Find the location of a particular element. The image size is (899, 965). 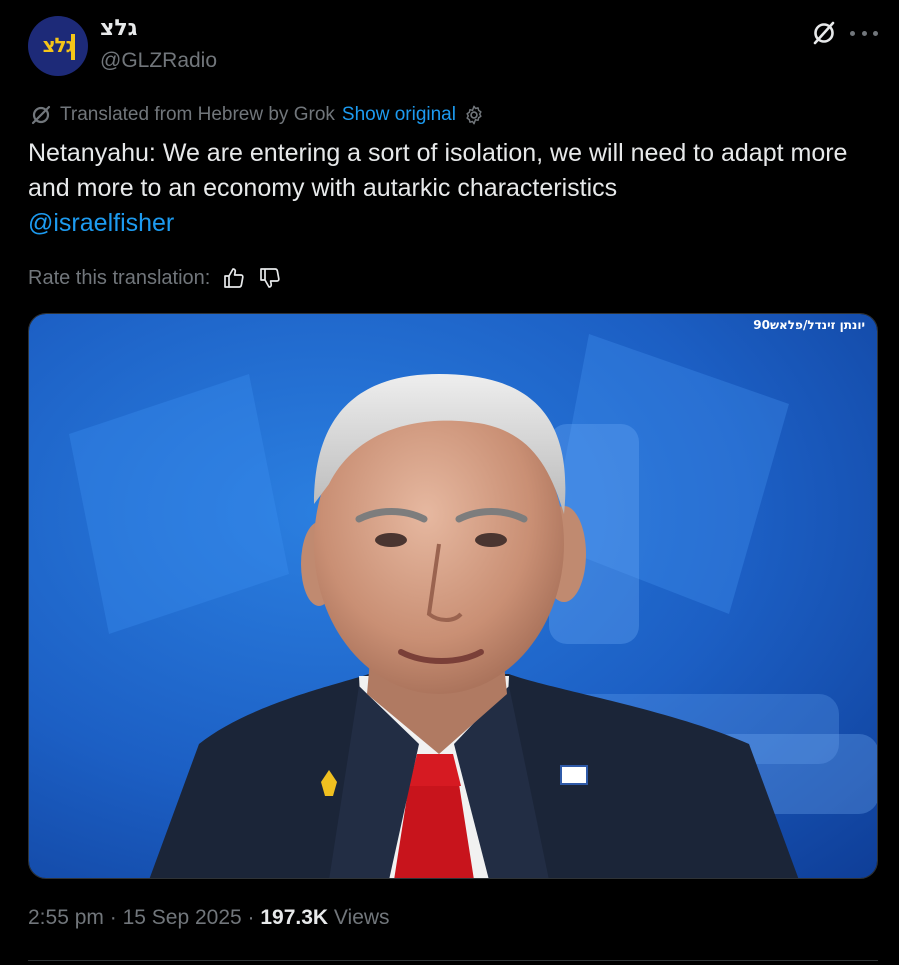

translation-notice-text: Translated from Hebrew by Grok is located at coordinates (197, 114).